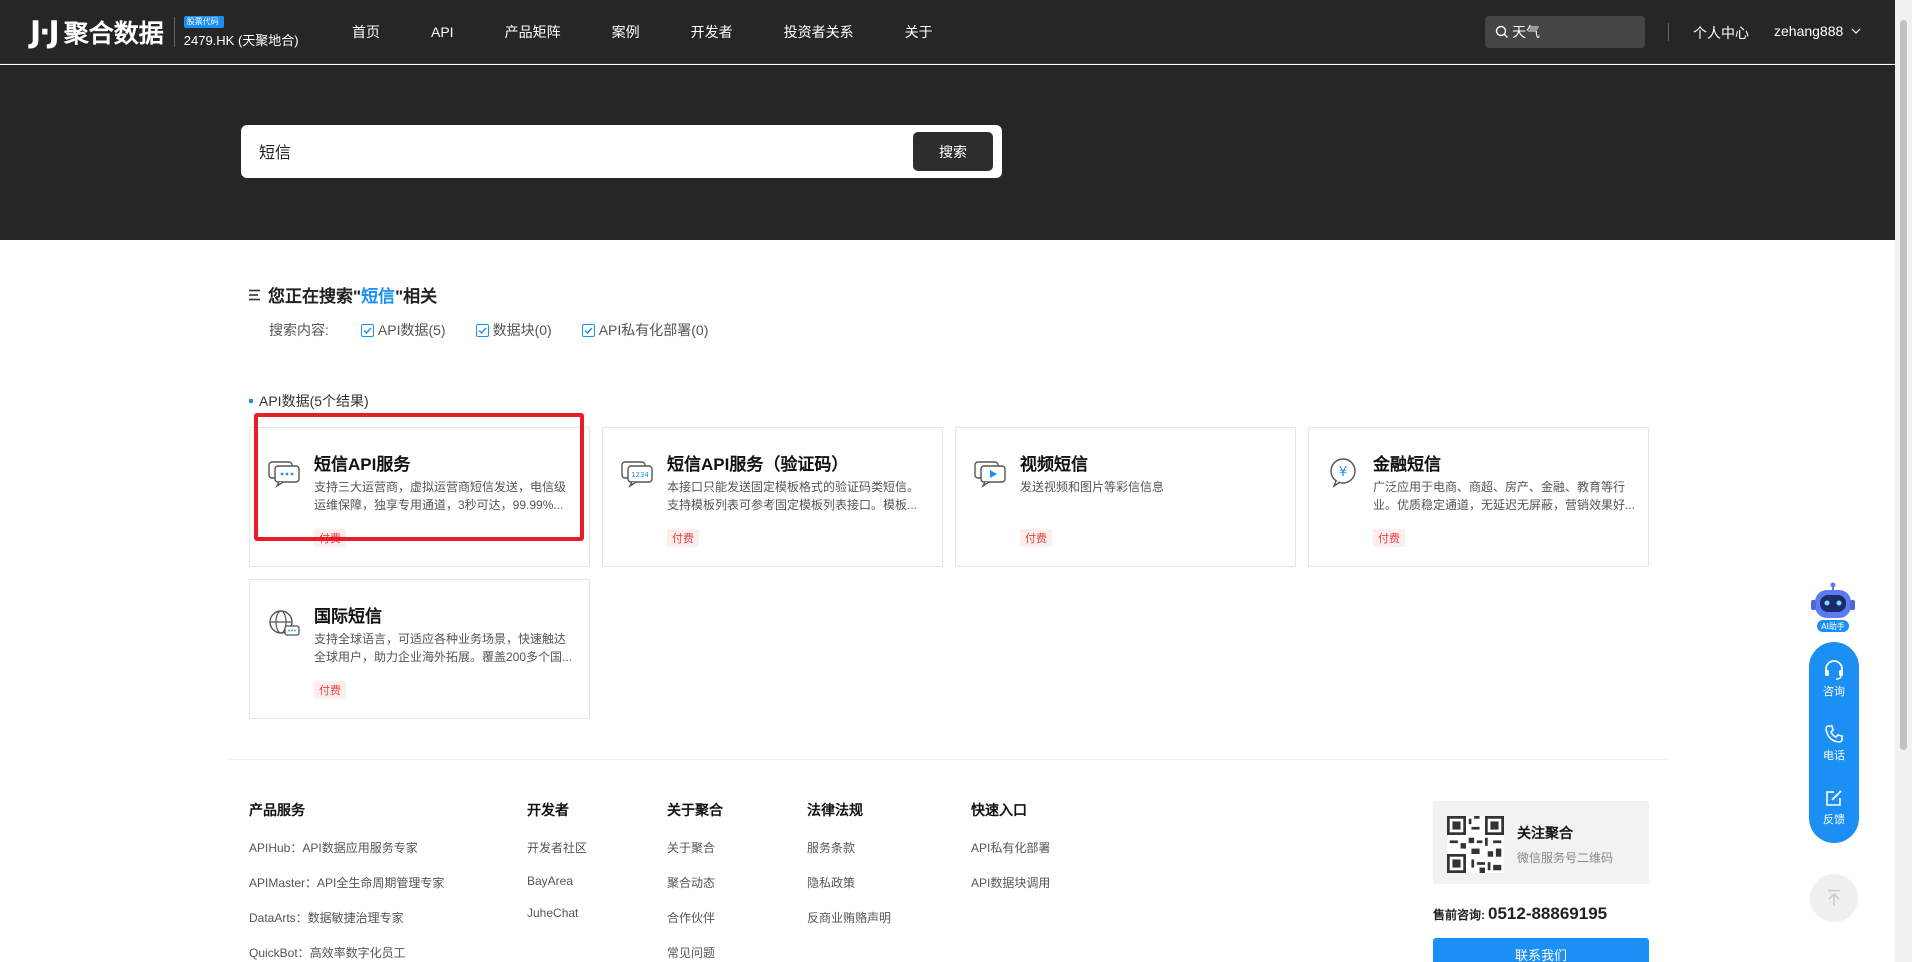  Describe the element at coordinates (919, 32) in the screenshot. I see `nav-about: 关于` at that location.